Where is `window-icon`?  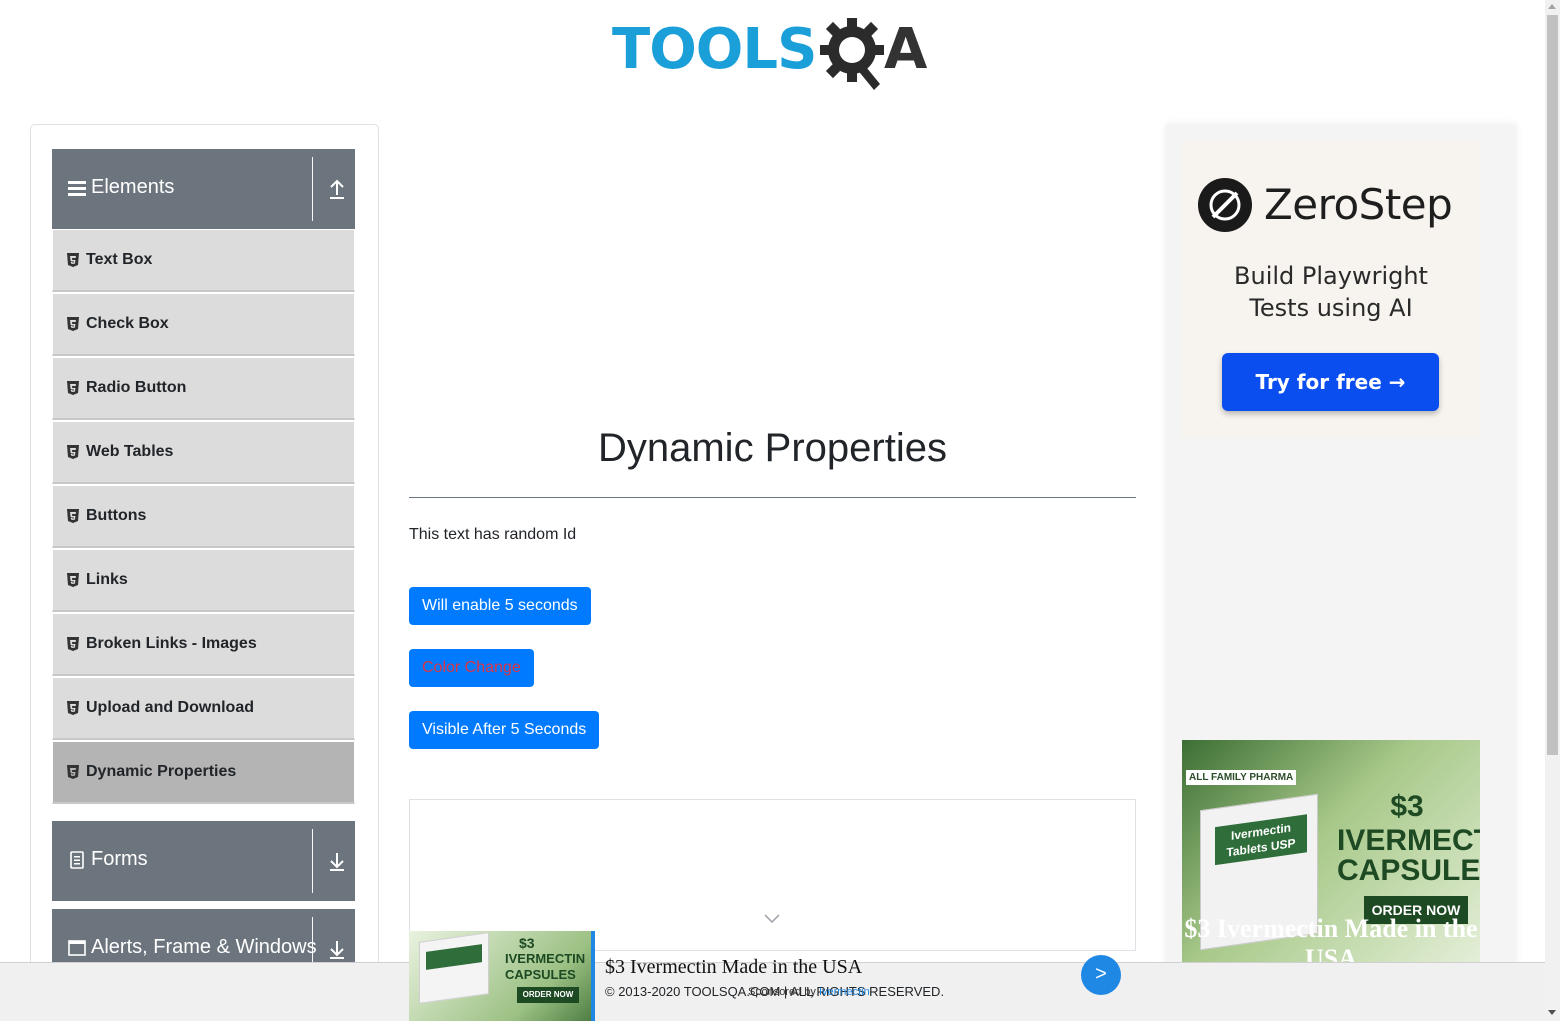
window-icon is located at coordinates (77, 948).